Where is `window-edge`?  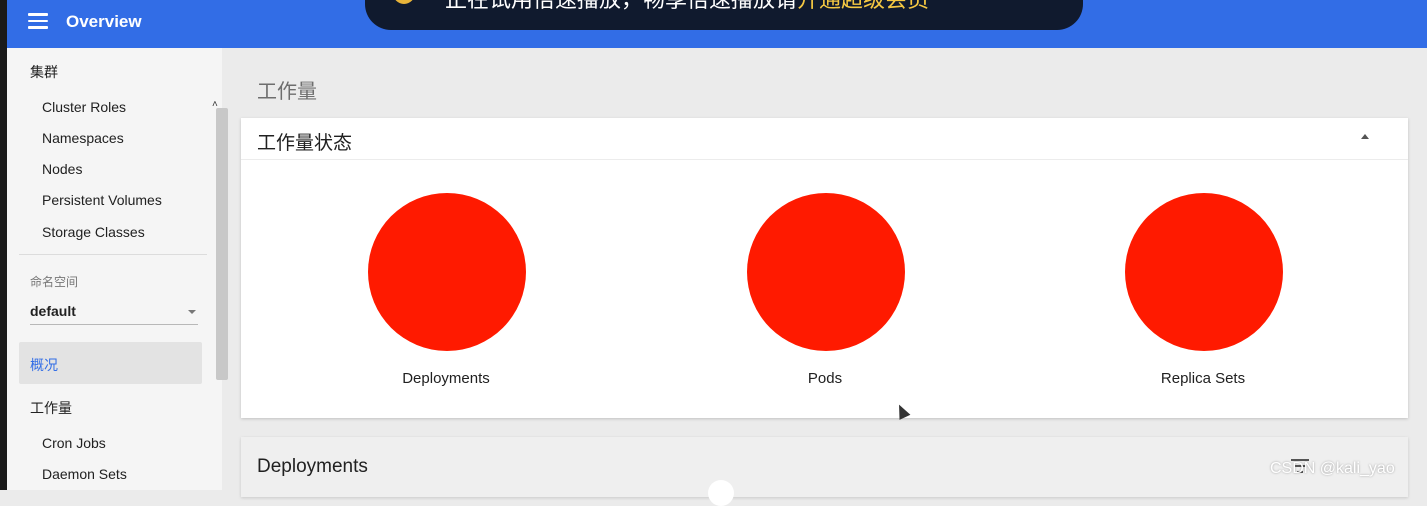 window-edge is located at coordinates (3, 245).